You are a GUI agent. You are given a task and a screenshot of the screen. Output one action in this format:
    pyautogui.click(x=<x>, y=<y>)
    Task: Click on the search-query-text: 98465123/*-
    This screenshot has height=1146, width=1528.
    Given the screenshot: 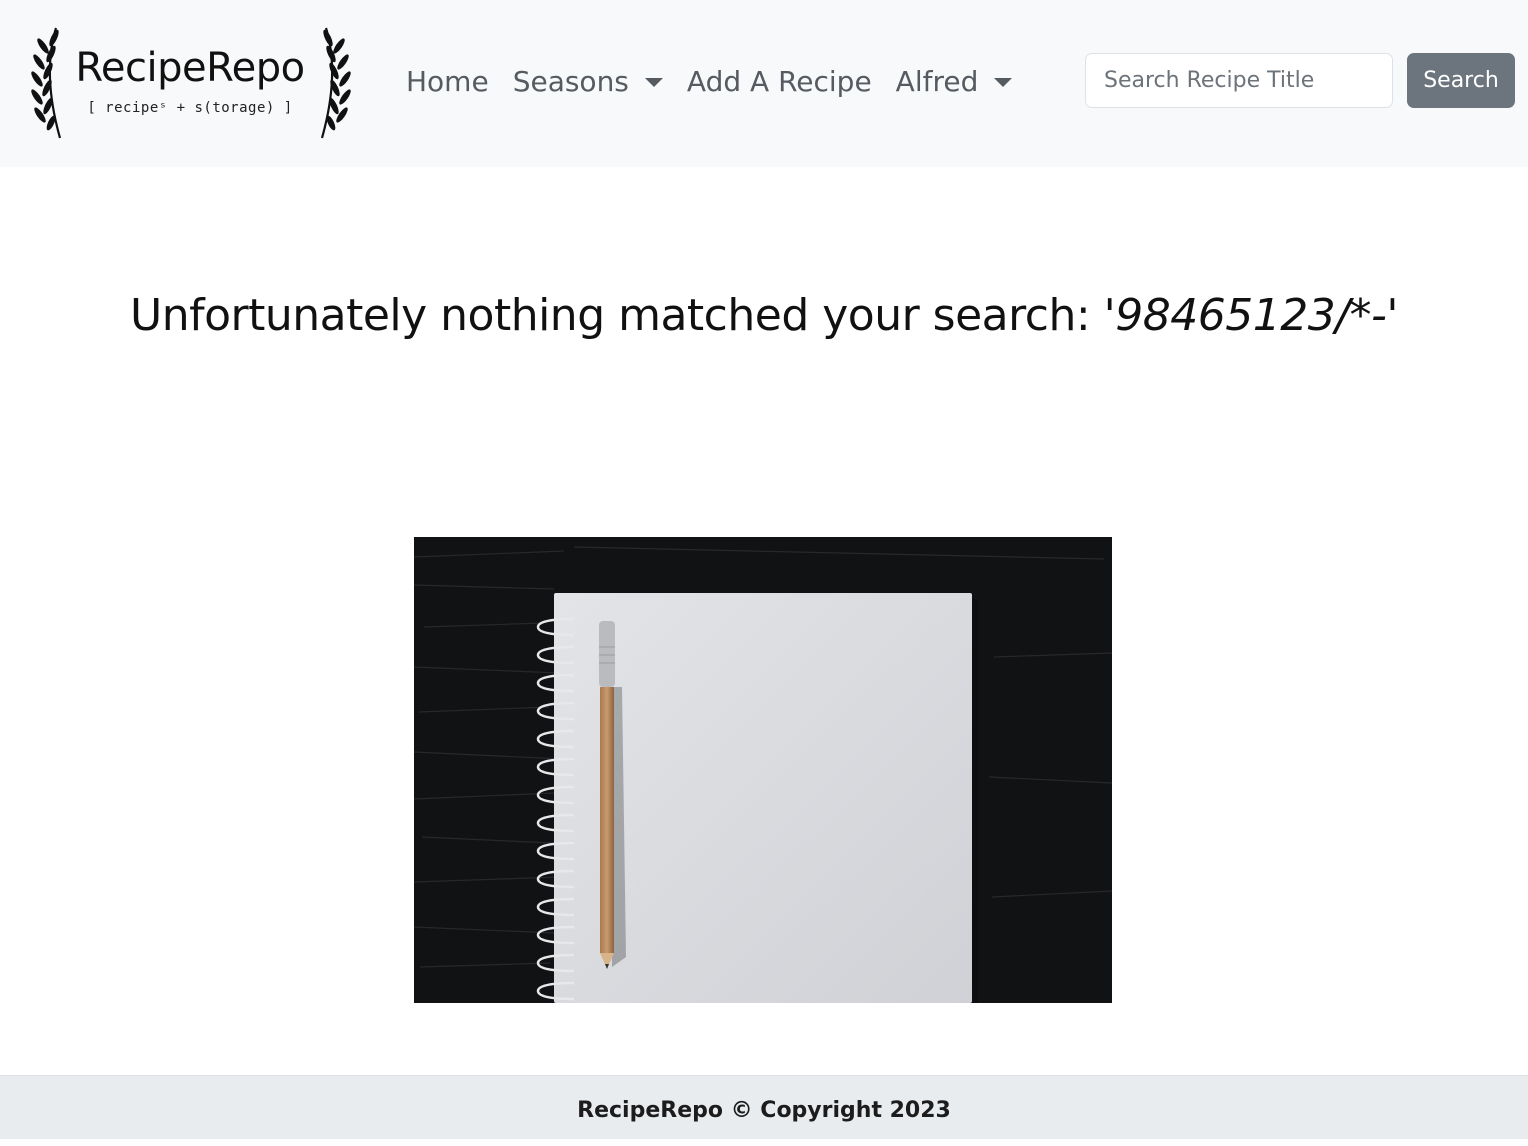 What is the action you would take?
    pyautogui.click(x=1251, y=315)
    